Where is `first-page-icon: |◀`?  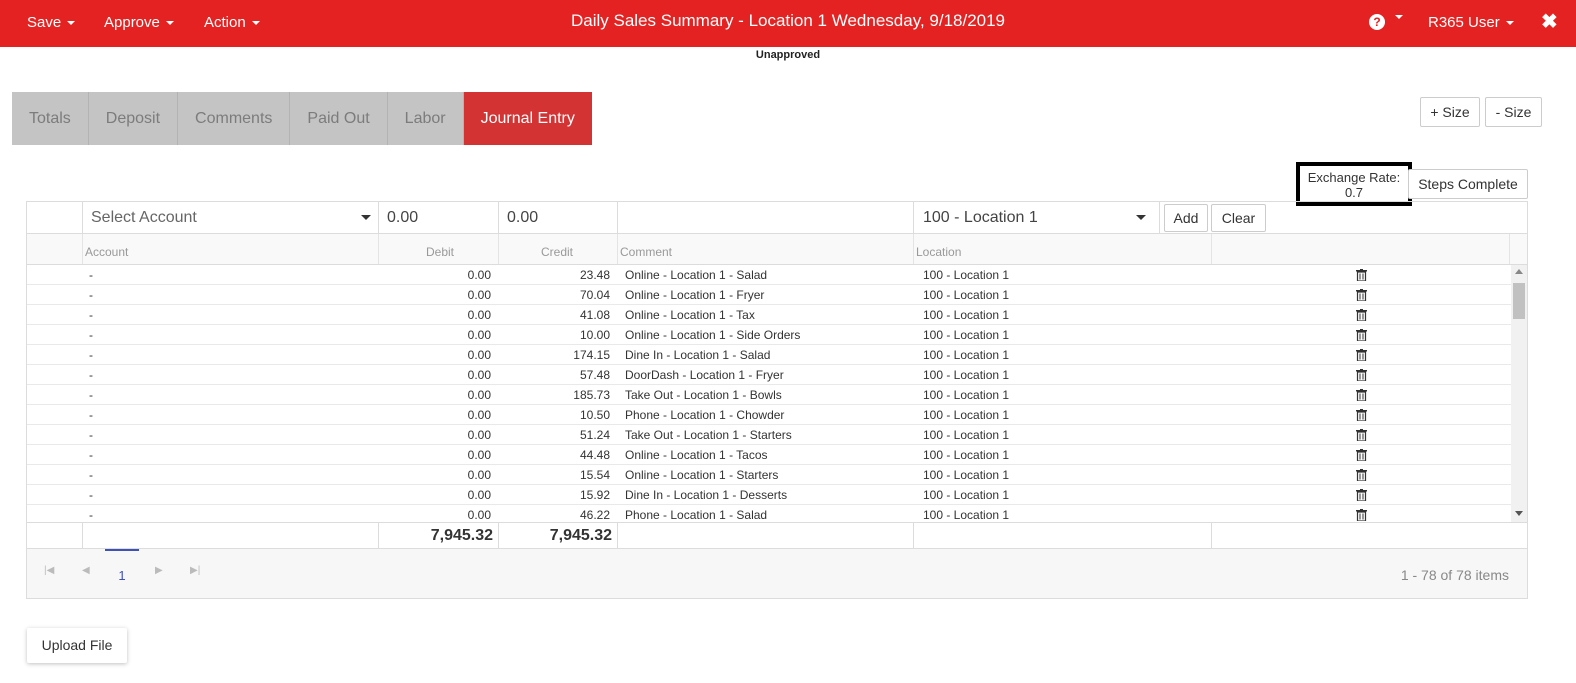 first-page-icon: |◀ is located at coordinates (49, 570).